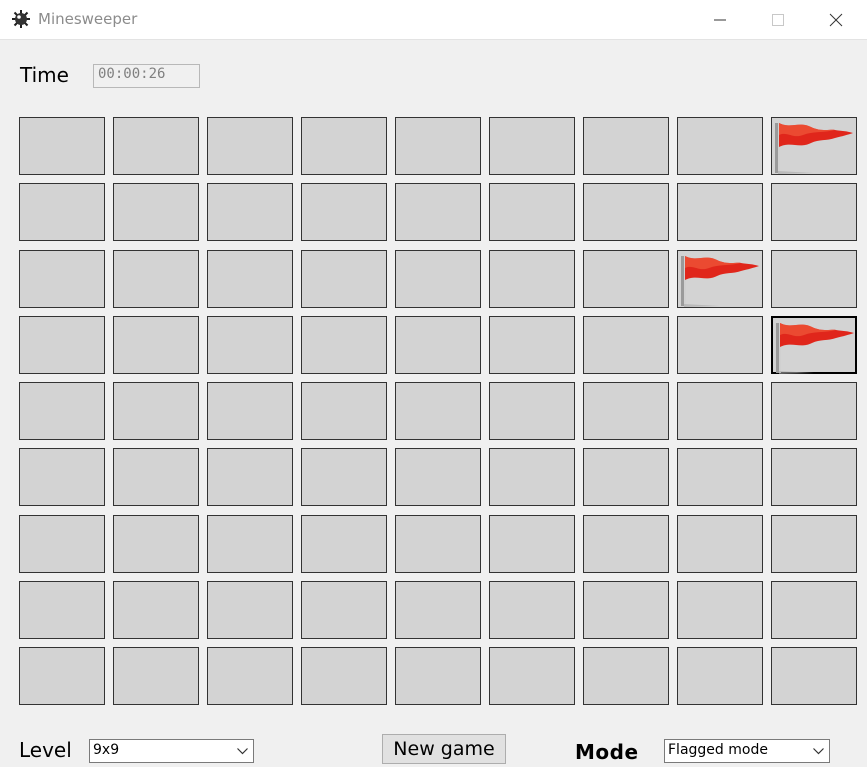  I want to click on title-bar: Minesweeper, so click(433, 20).